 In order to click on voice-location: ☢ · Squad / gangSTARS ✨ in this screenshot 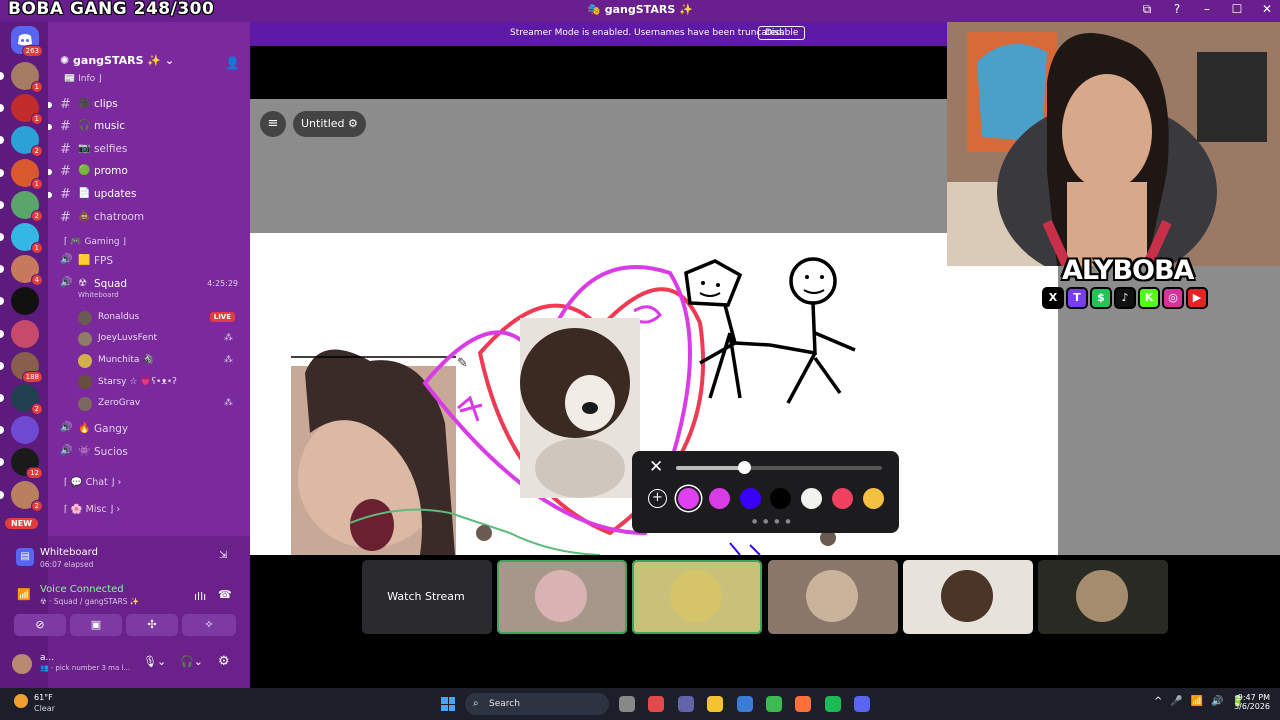, I will do `click(89, 601)`.